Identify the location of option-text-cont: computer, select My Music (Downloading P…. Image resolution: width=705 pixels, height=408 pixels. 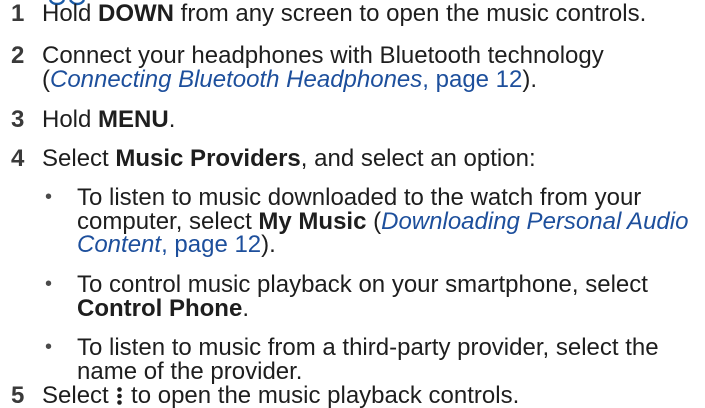
(382, 221).